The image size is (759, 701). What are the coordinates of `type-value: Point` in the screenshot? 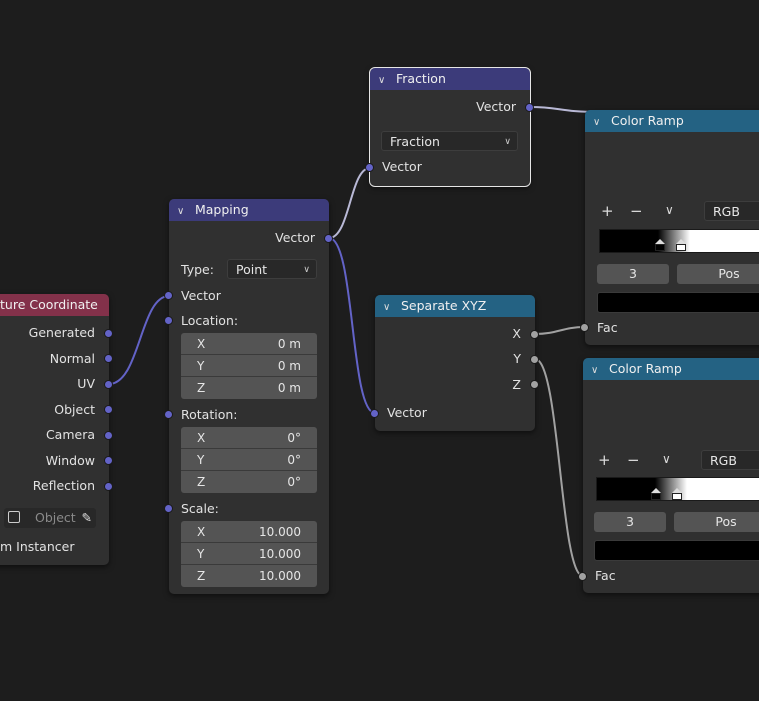 It's located at (252, 269).